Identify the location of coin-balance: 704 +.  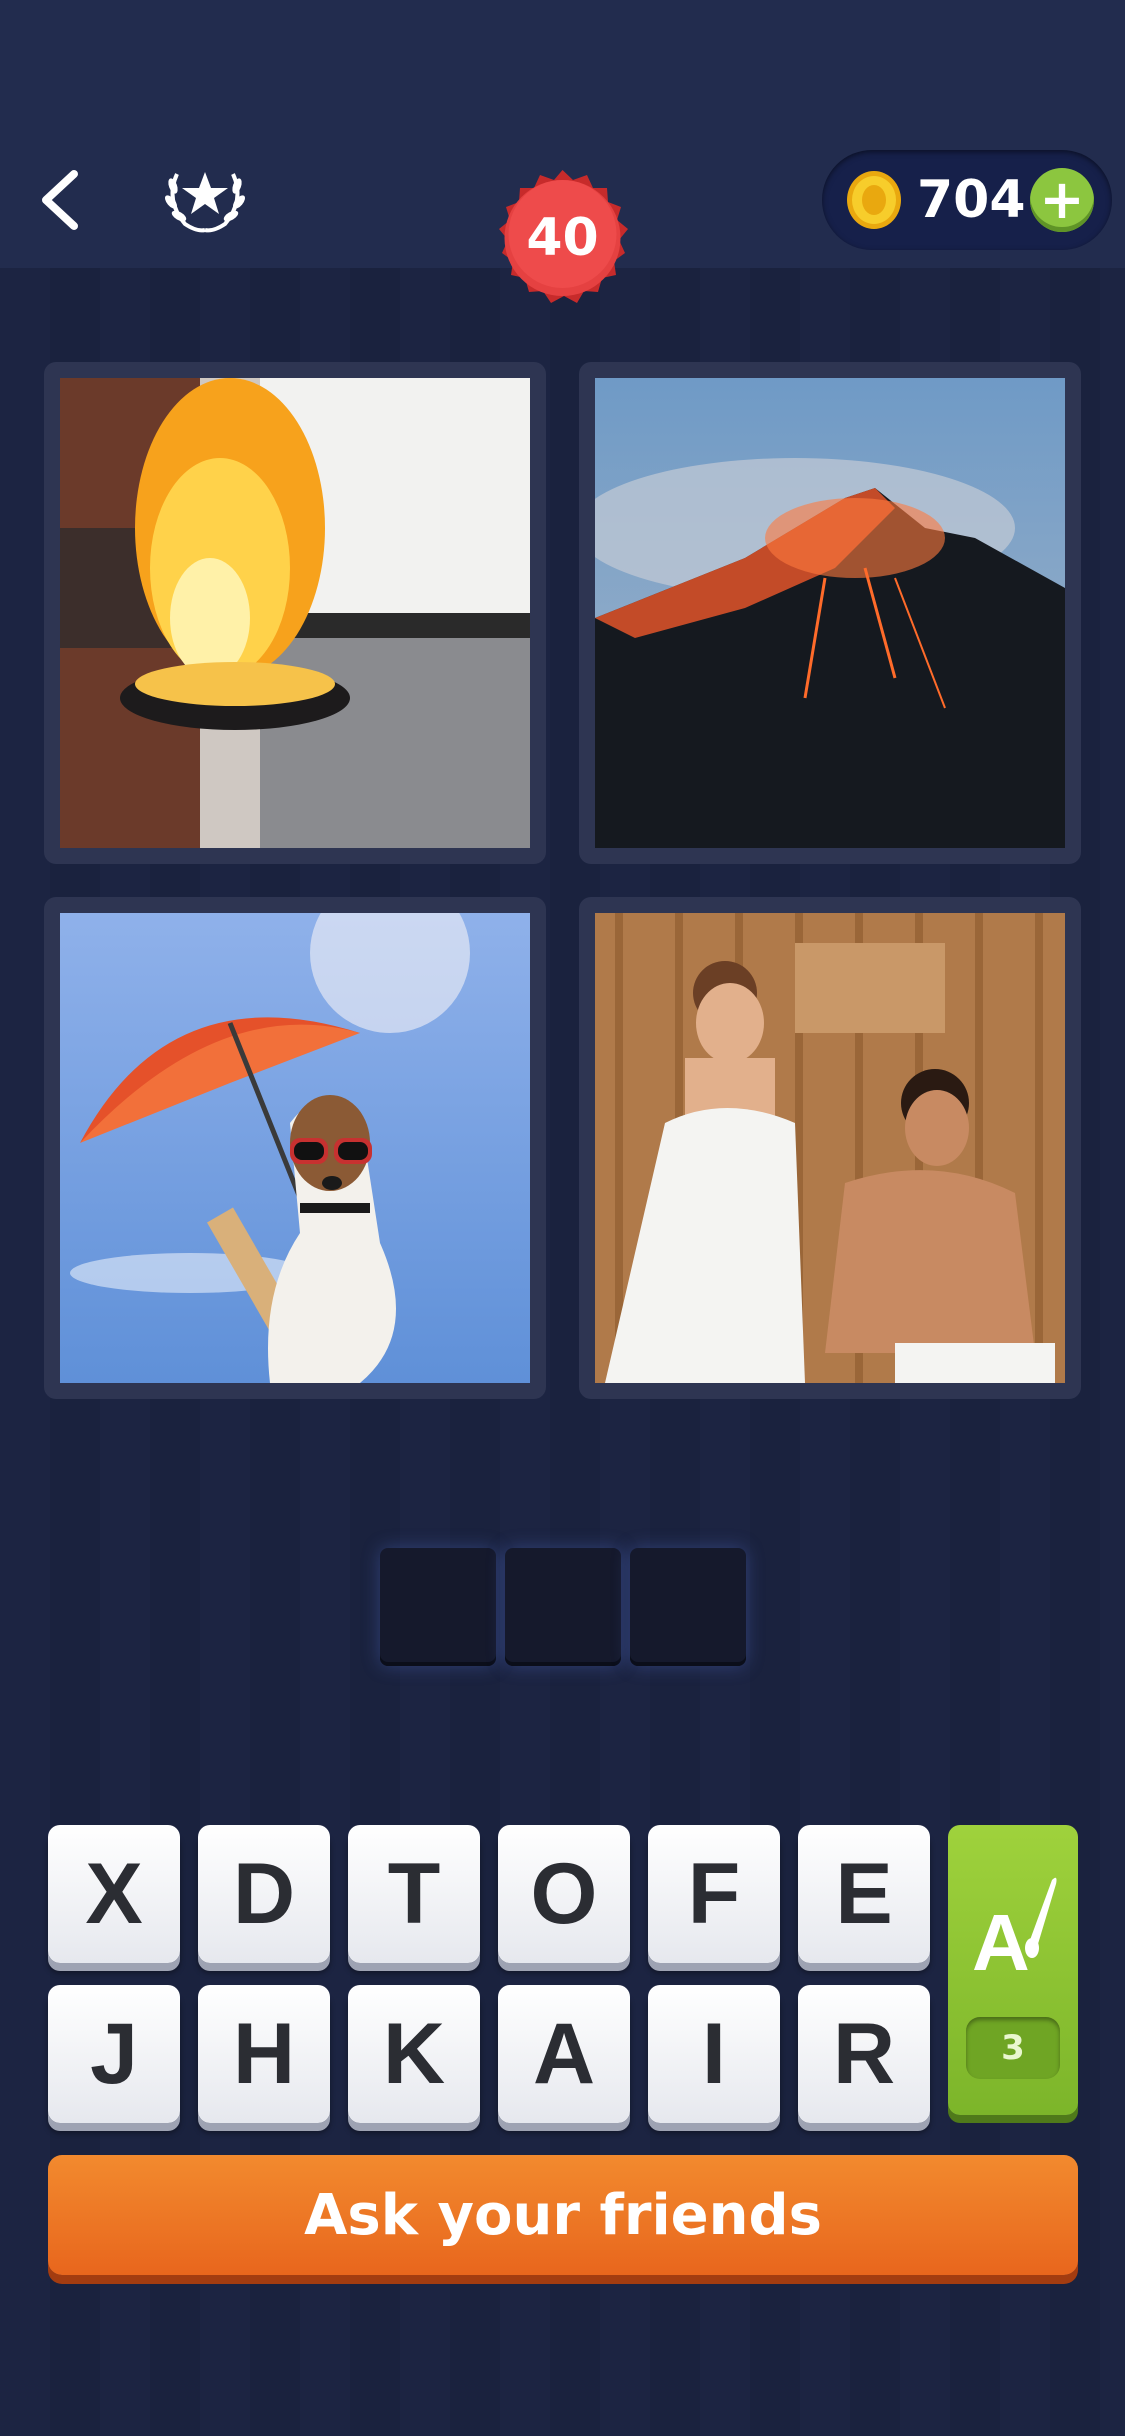
(967, 200).